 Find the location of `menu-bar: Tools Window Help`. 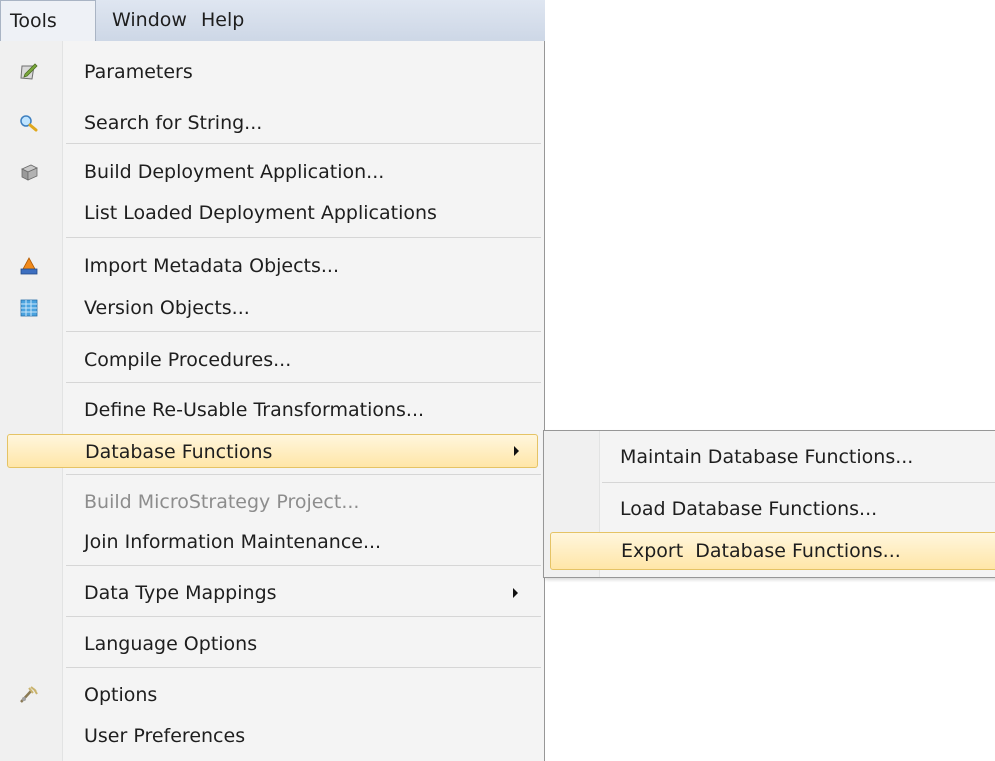

menu-bar: Tools Window Help is located at coordinates (272, 21).